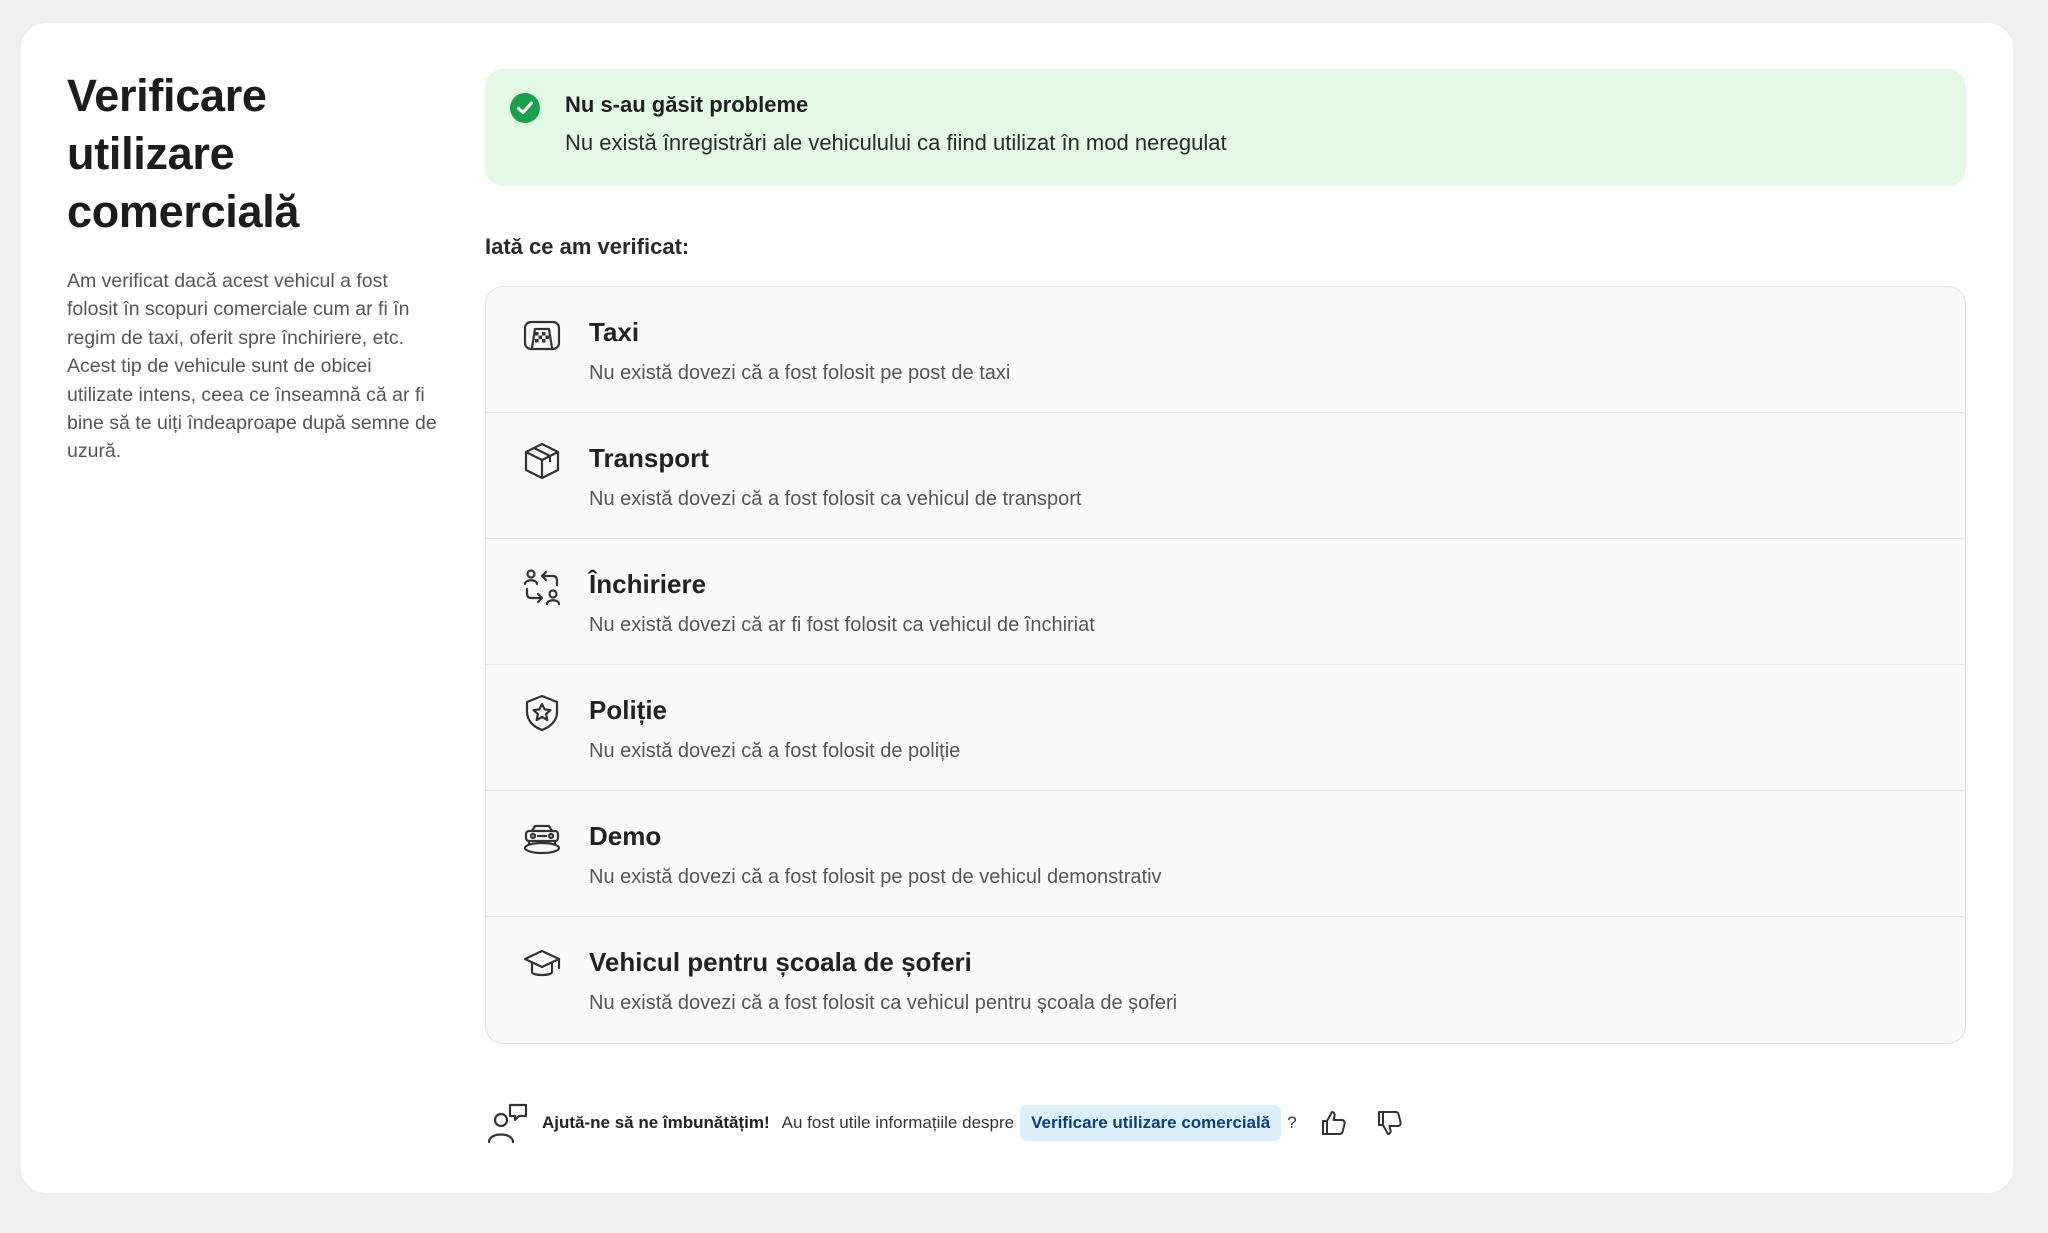 Image resolution: width=2048 pixels, height=1233 pixels. I want to click on check-title: Poliție, so click(628, 710).